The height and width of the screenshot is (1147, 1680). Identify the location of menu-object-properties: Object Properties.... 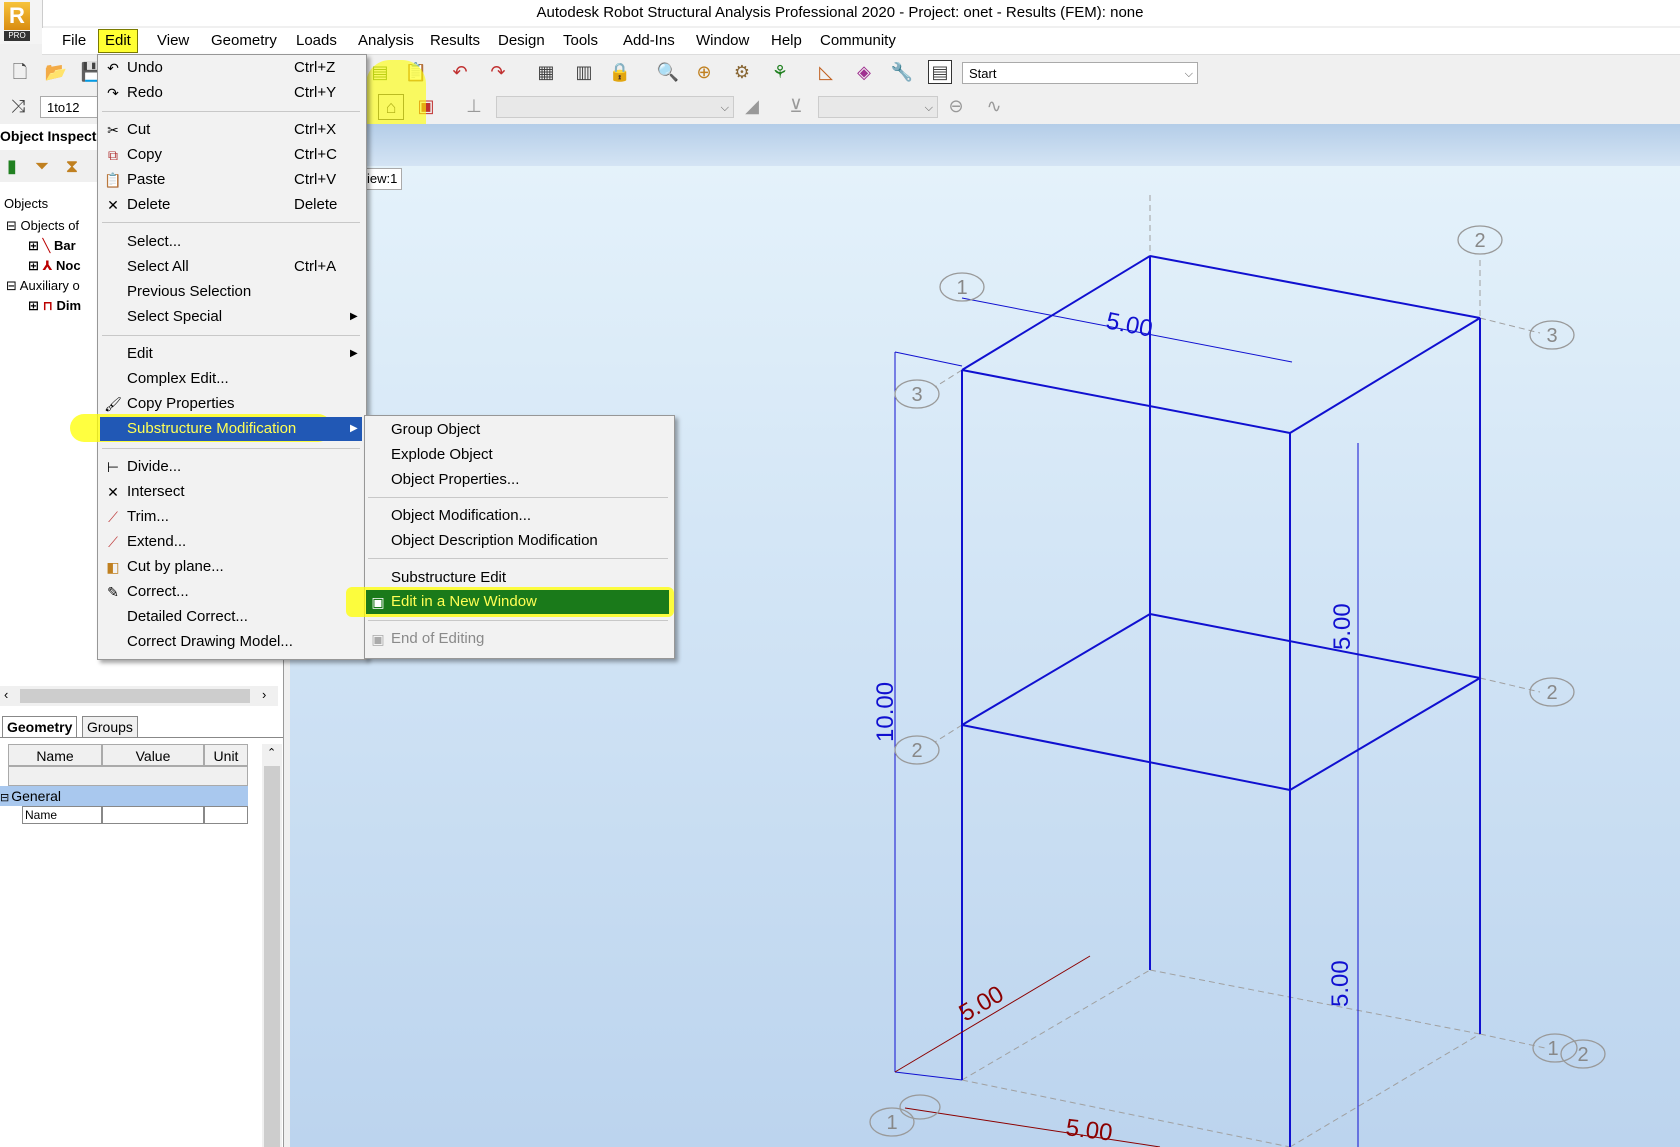
(518, 480).